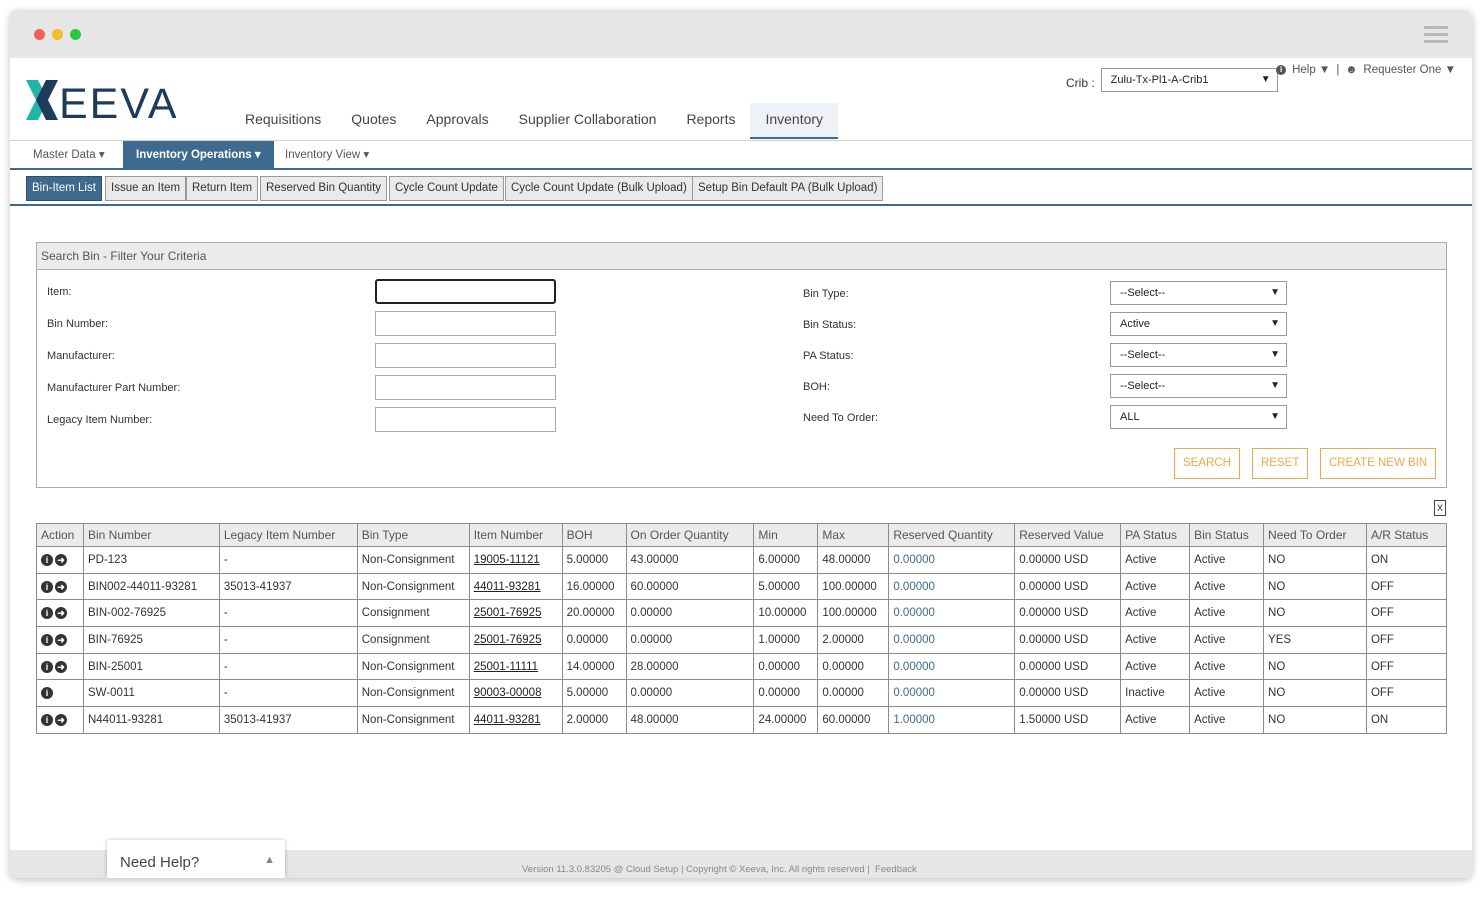  Describe the element at coordinates (1227, 535) in the screenshot. I see `column-header: Bin Status` at that location.